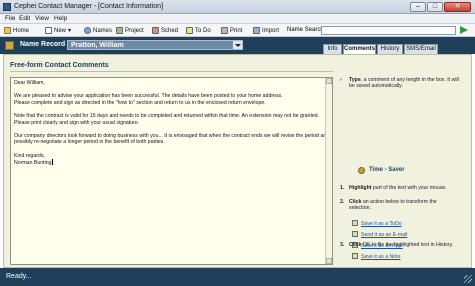 The image size is (475, 286). Describe the element at coordinates (388, 30) in the screenshot. I see `name-search-input` at that location.